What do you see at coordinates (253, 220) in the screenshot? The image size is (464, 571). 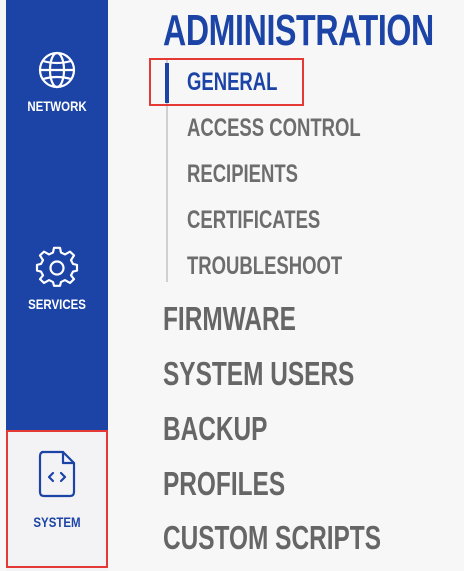 I see `submenu-item-certificates: CERTIFICATES` at bounding box center [253, 220].